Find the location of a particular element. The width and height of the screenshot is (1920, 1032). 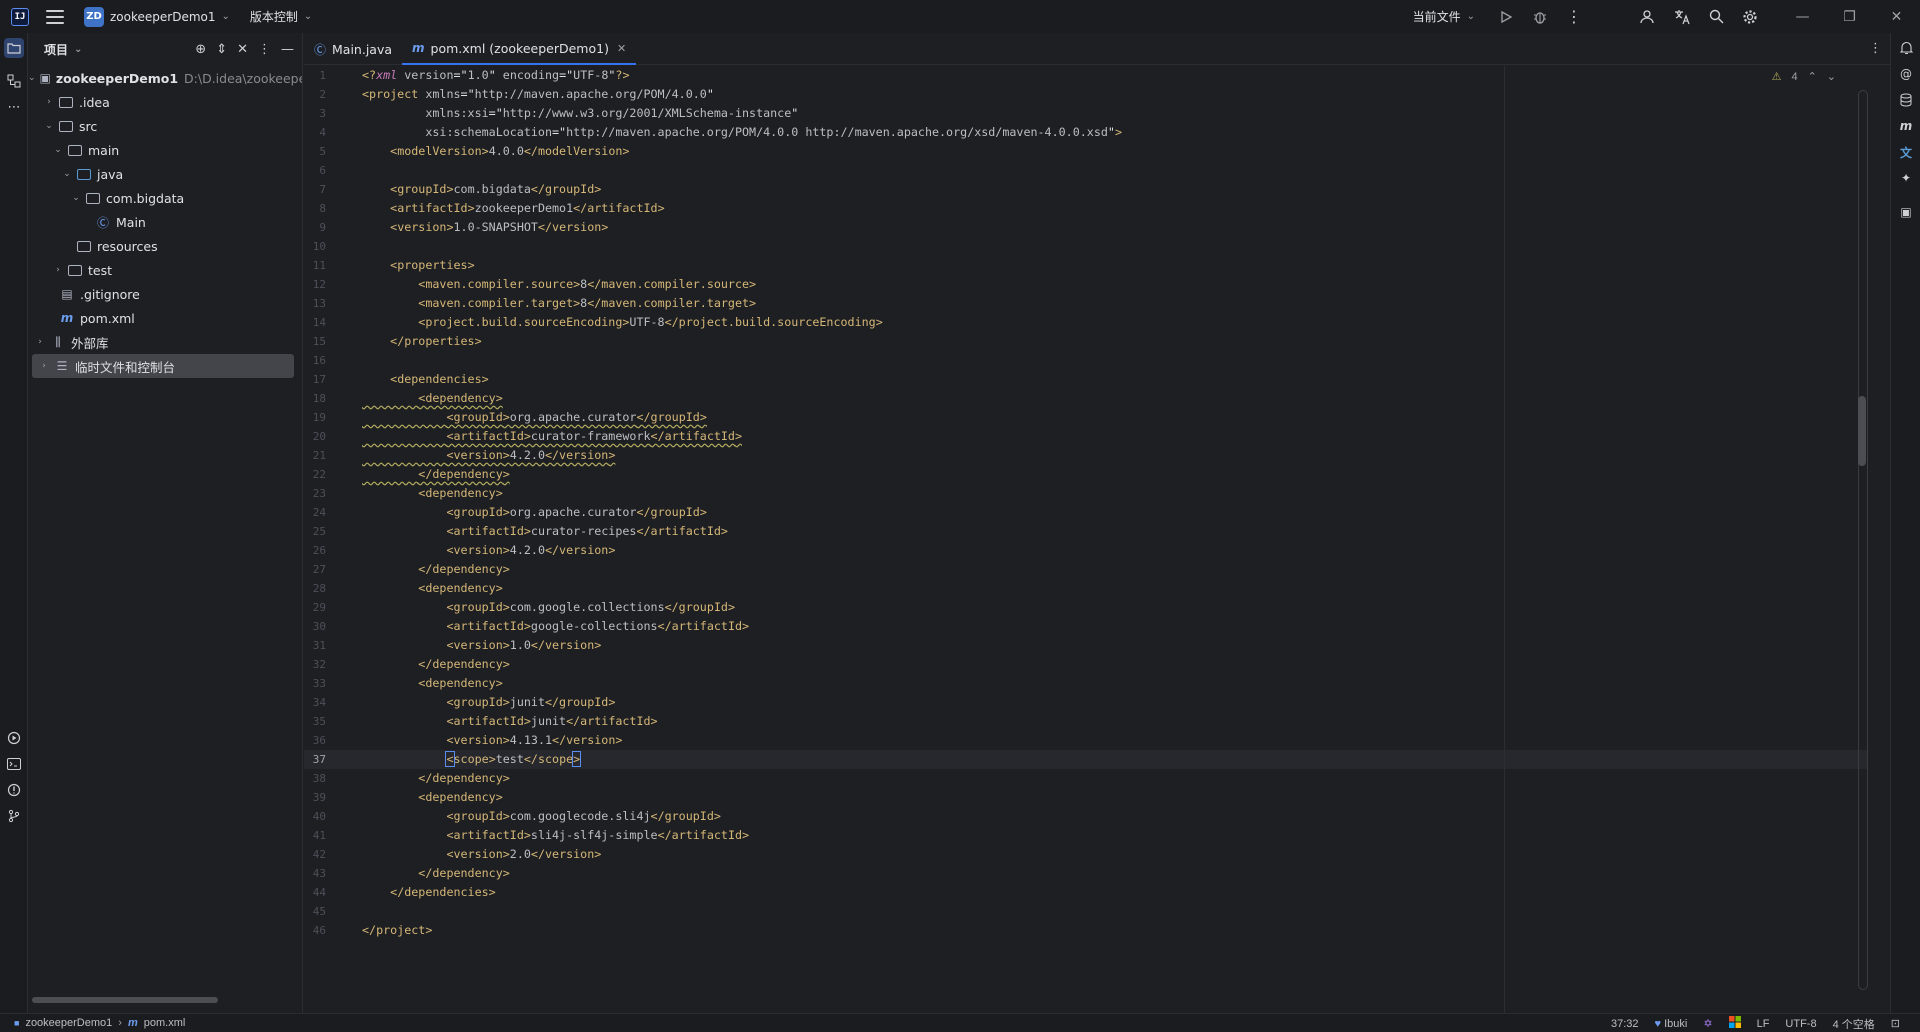

hide-panel-icon: — is located at coordinates (287, 49).